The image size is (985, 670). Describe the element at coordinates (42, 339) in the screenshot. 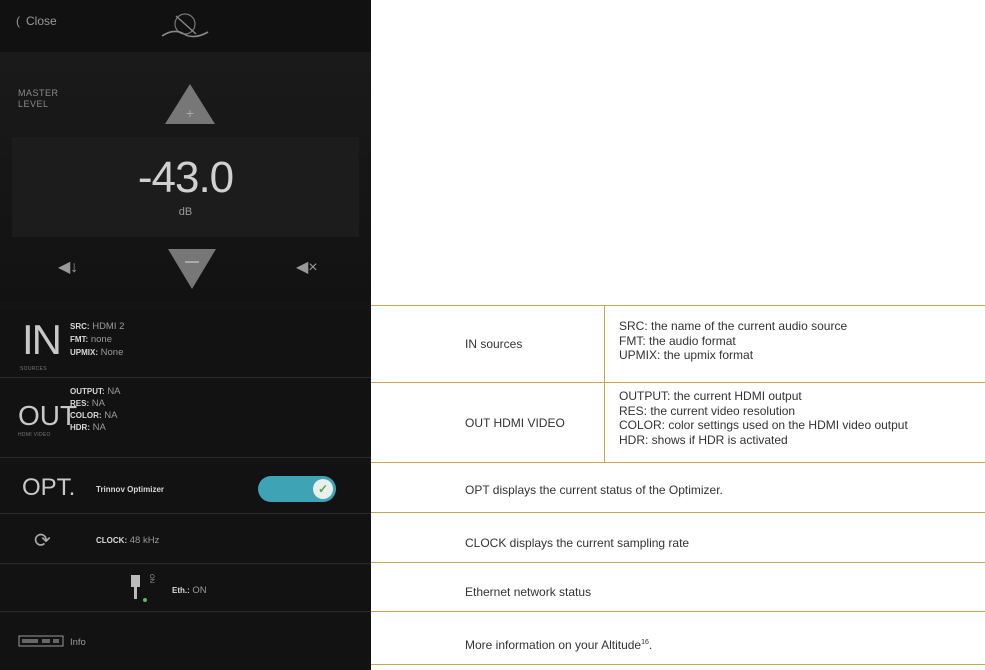

I see `in-big-label: IN` at that location.